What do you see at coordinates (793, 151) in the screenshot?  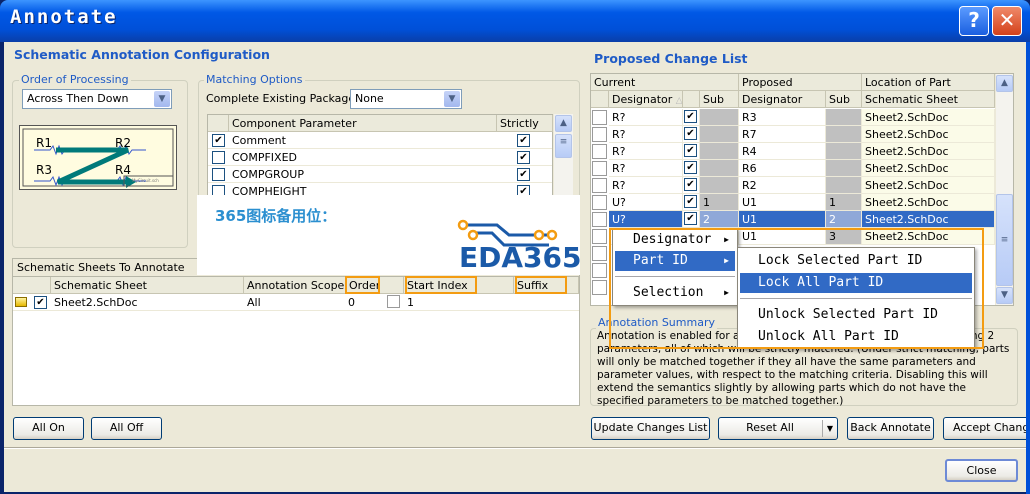 I see `table-row: R? ✔ R4 Sheet2.SchDoc` at bounding box center [793, 151].